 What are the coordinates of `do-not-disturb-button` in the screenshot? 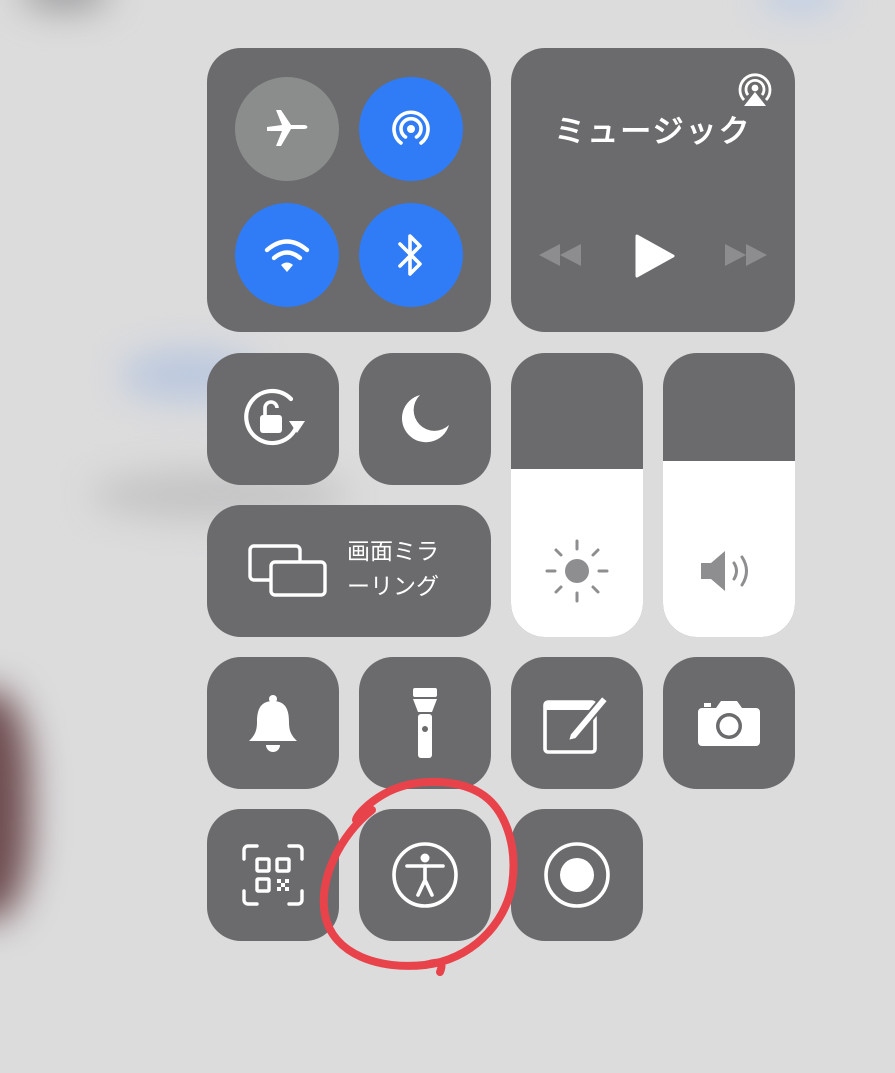 It's located at (425, 419).